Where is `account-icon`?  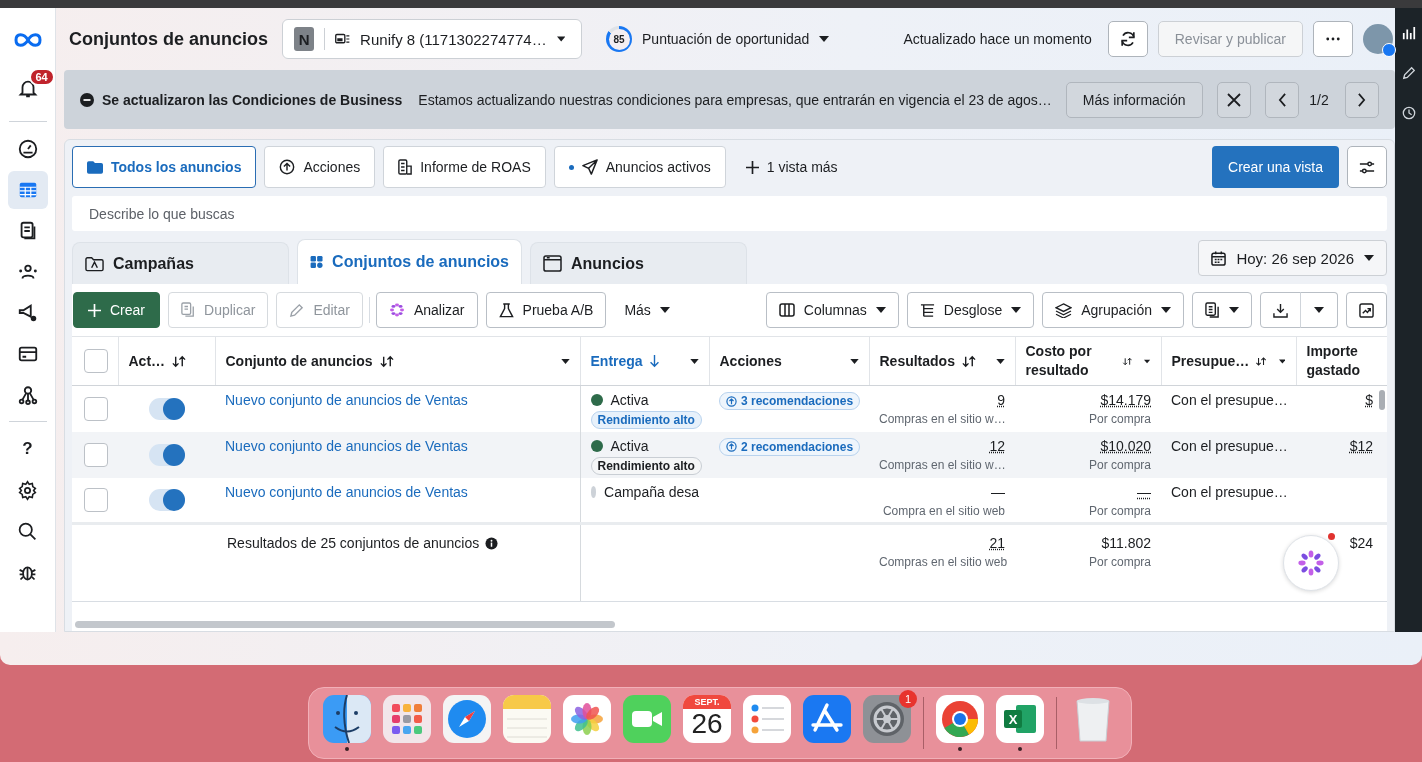
account-icon is located at coordinates (343, 39).